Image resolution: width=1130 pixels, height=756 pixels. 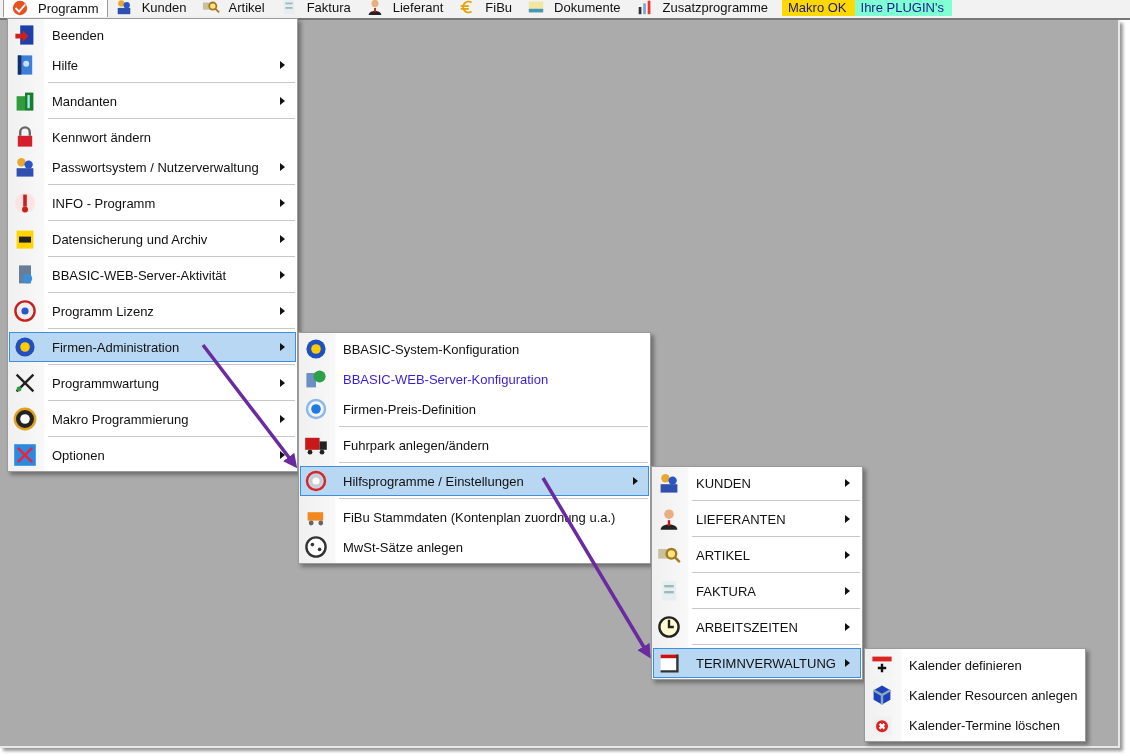 I want to click on menu-item-label: ARBEITSZEITEN, so click(x=747, y=627).